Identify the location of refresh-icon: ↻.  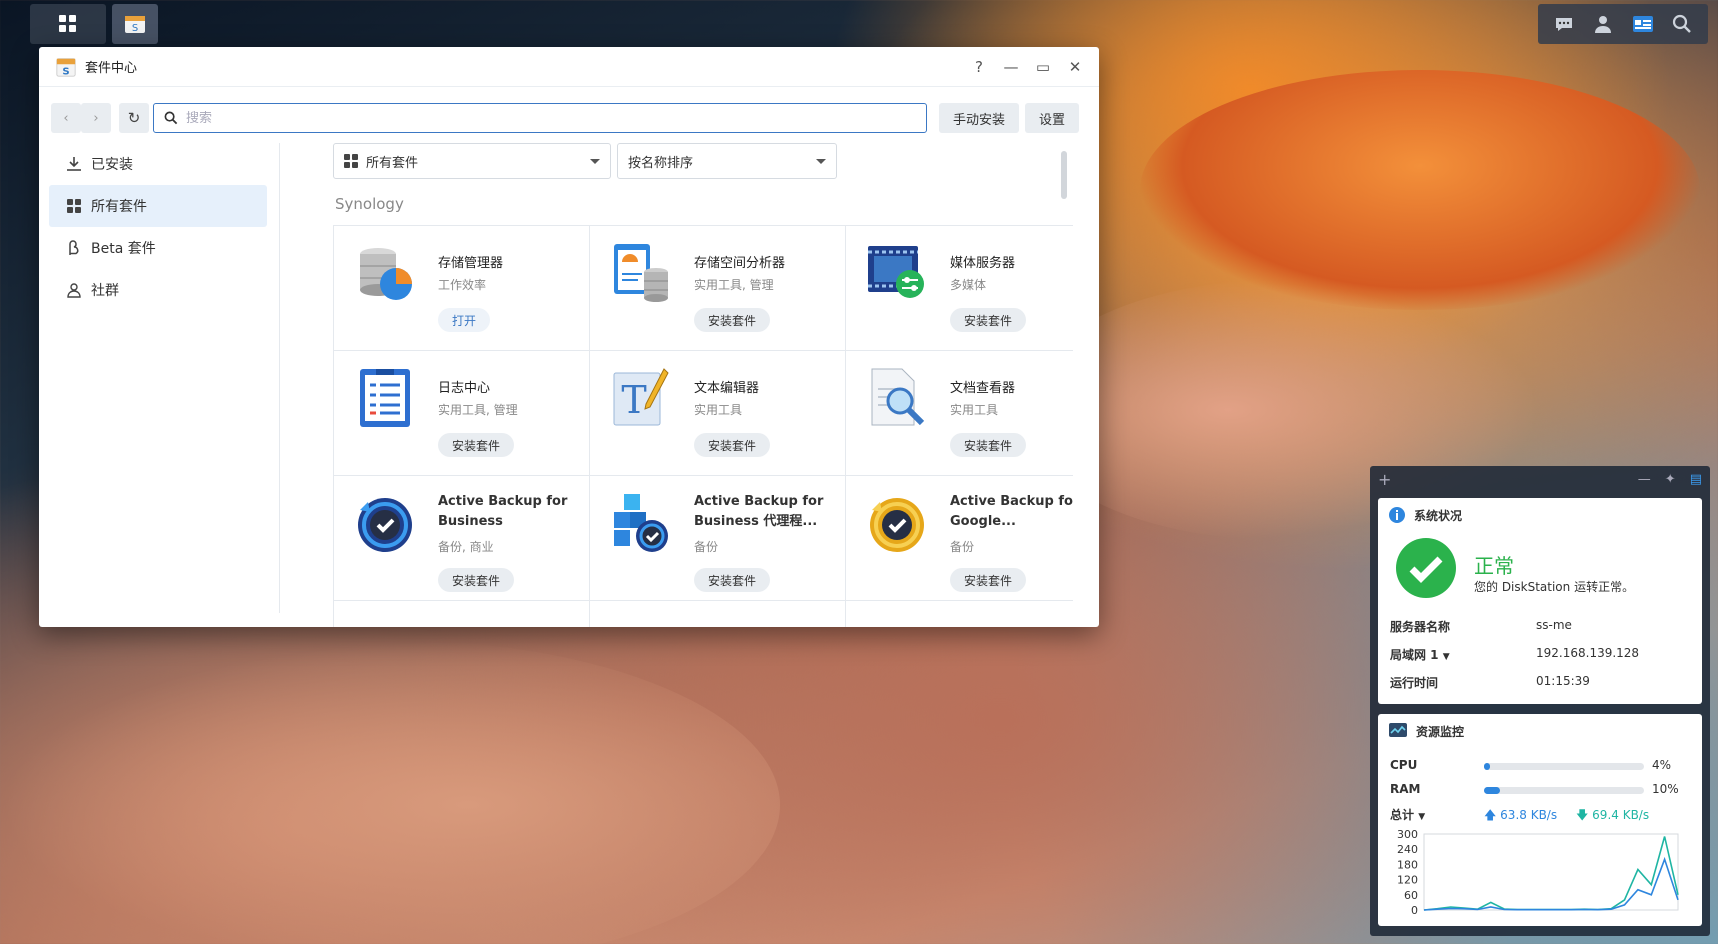
(134, 118).